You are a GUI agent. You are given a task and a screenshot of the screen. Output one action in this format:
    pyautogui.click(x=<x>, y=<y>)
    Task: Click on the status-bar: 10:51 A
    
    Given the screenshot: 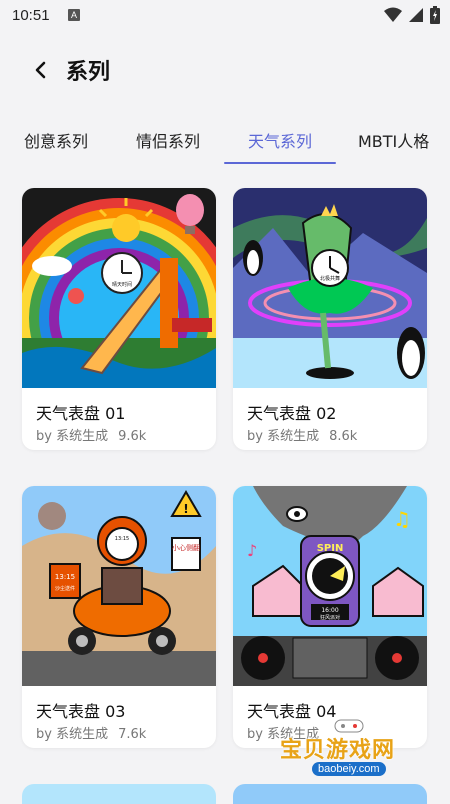 What is the action you would take?
    pyautogui.click(x=225, y=17)
    